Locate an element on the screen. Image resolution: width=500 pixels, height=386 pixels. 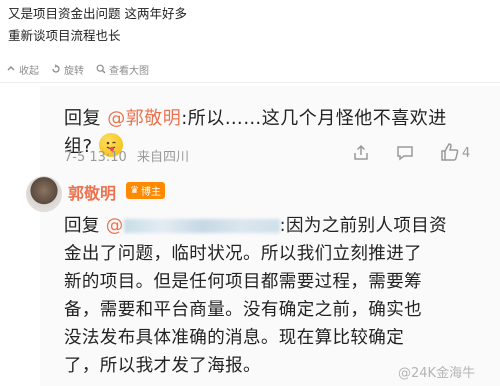
reply1-mention: @郭敬明 is located at coordinates (144, 118).